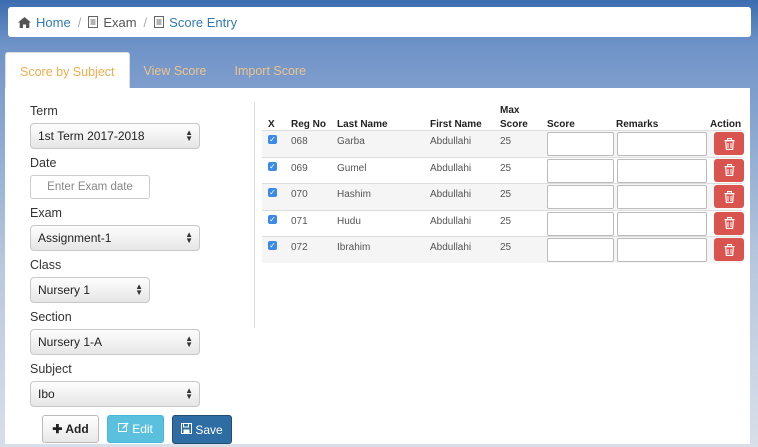  I want to click on tab-view-score: View Score, so click(175, 70).